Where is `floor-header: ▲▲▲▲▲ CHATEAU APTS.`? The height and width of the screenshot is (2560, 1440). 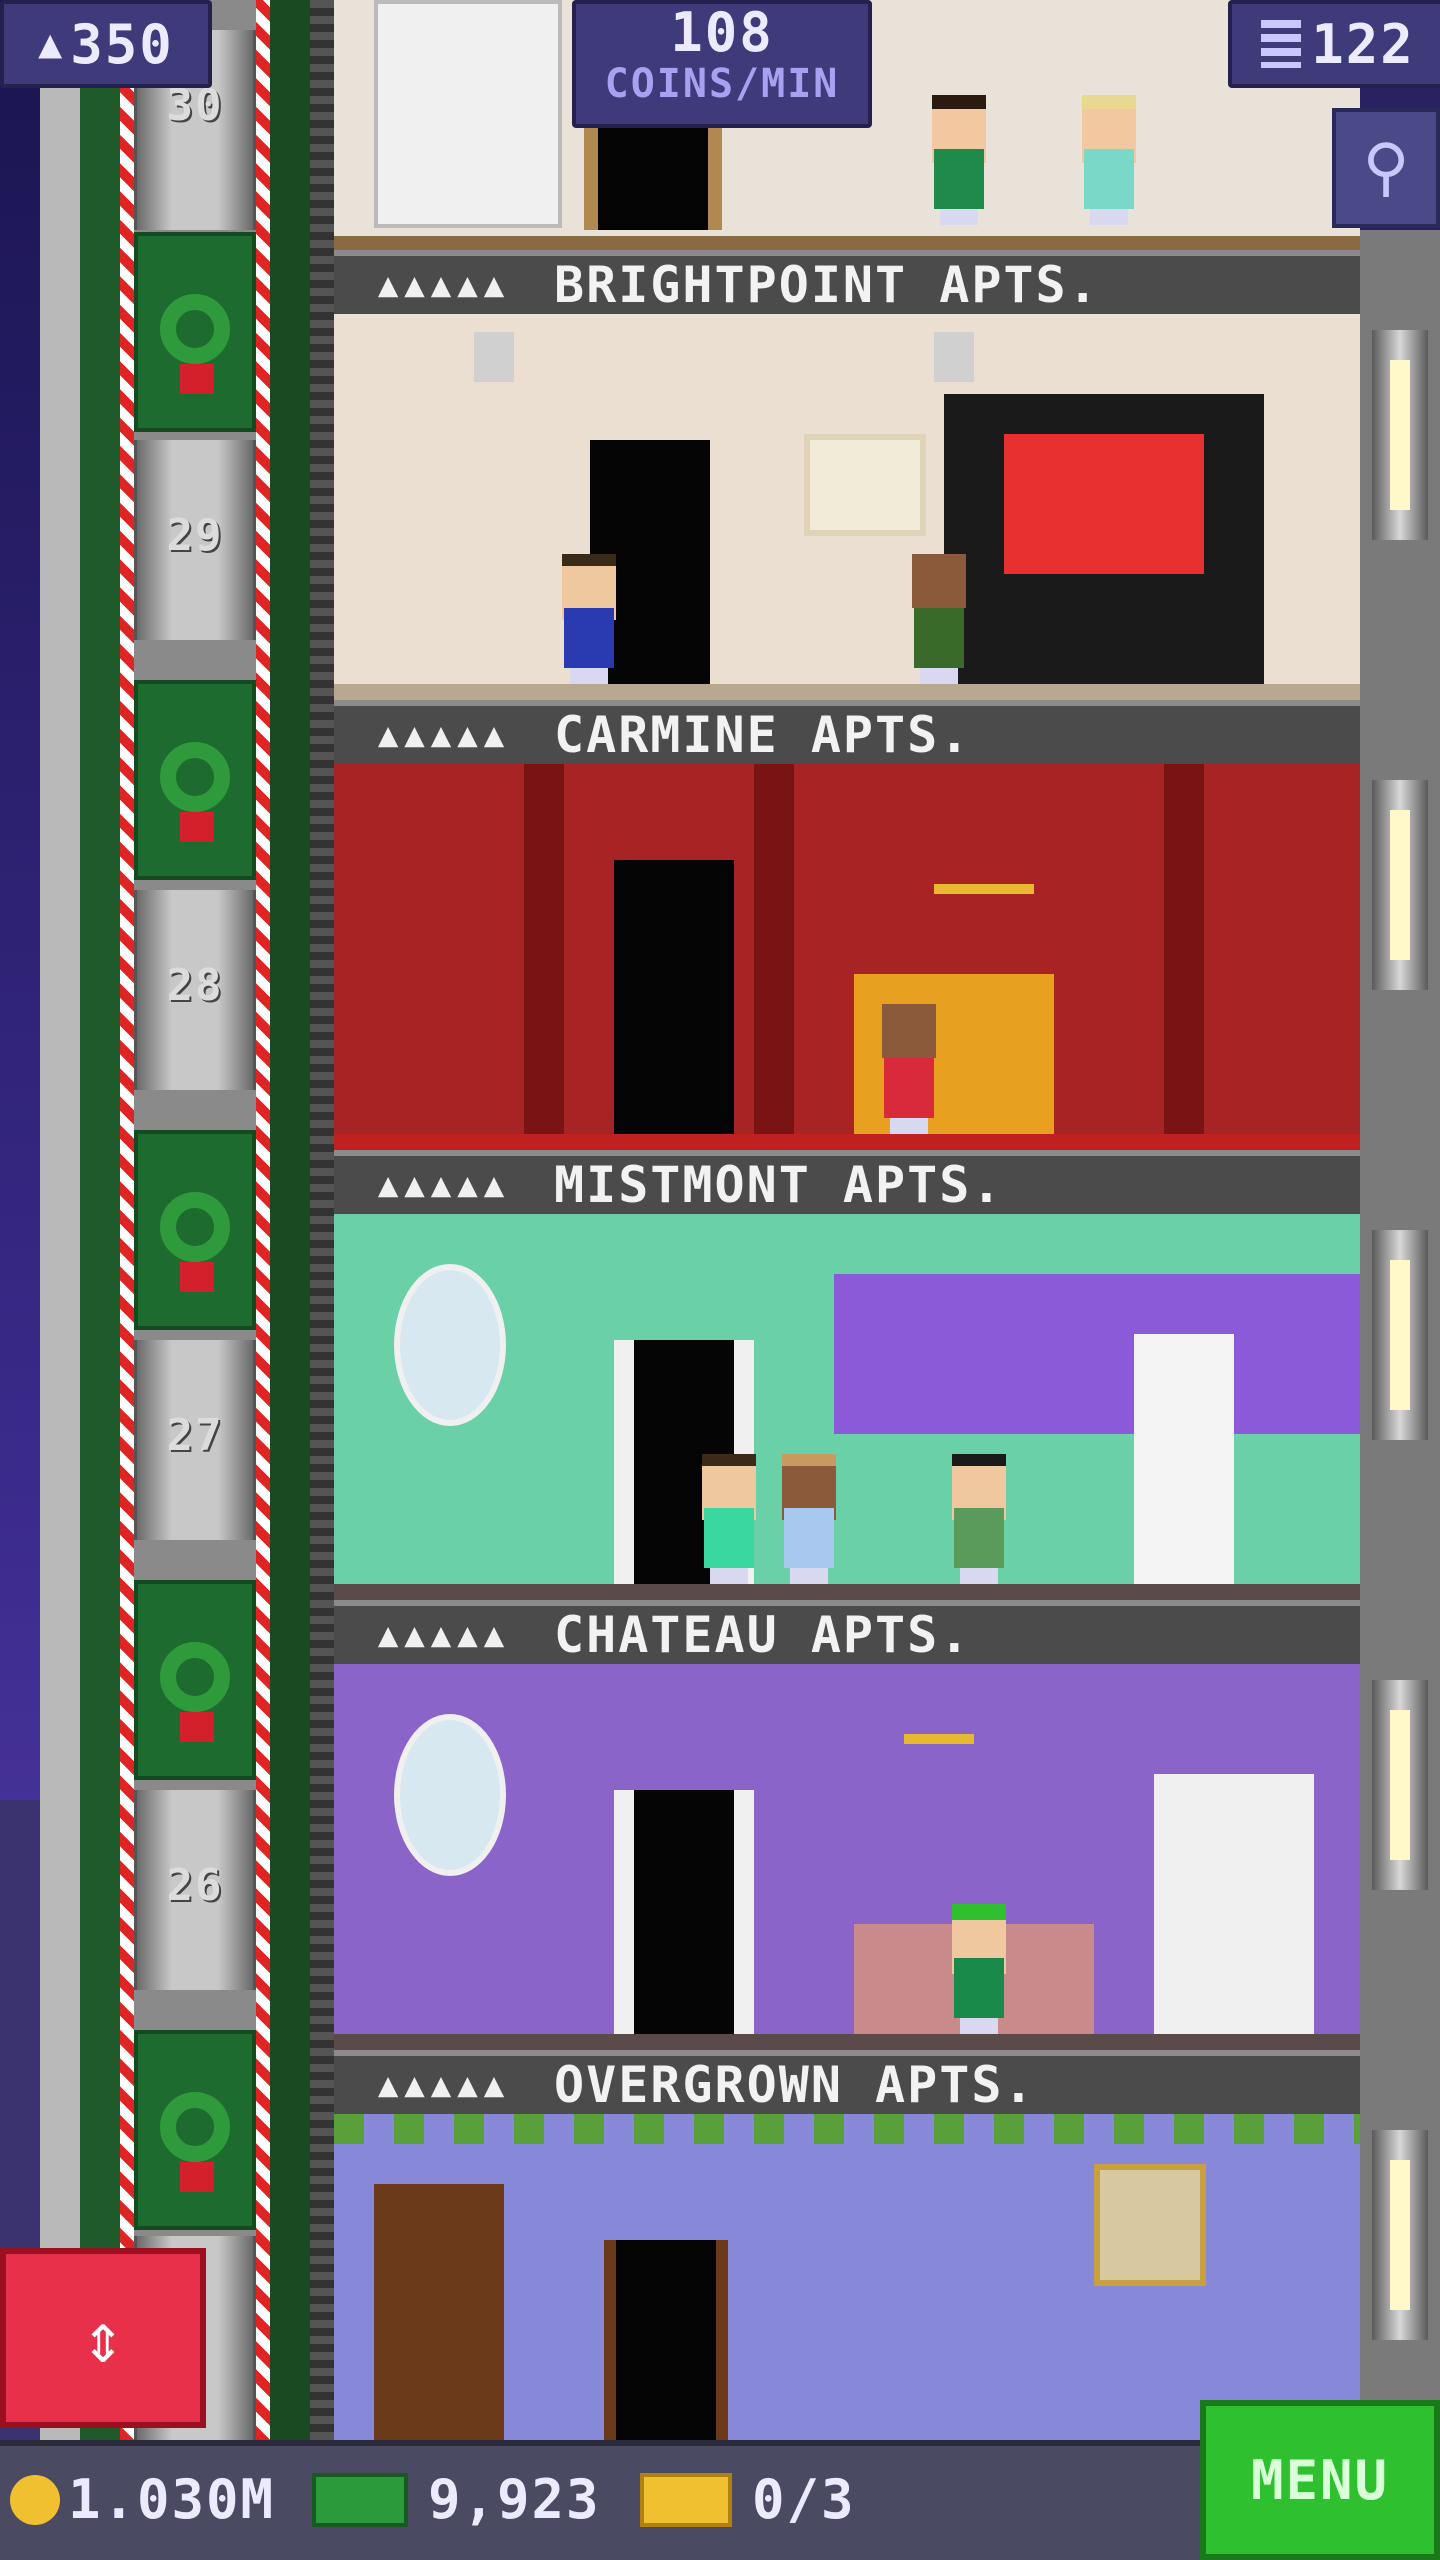 floor-header: ▲▲▲▲▲ CHATEAU APTS. is located at coordinates (847, 1632).